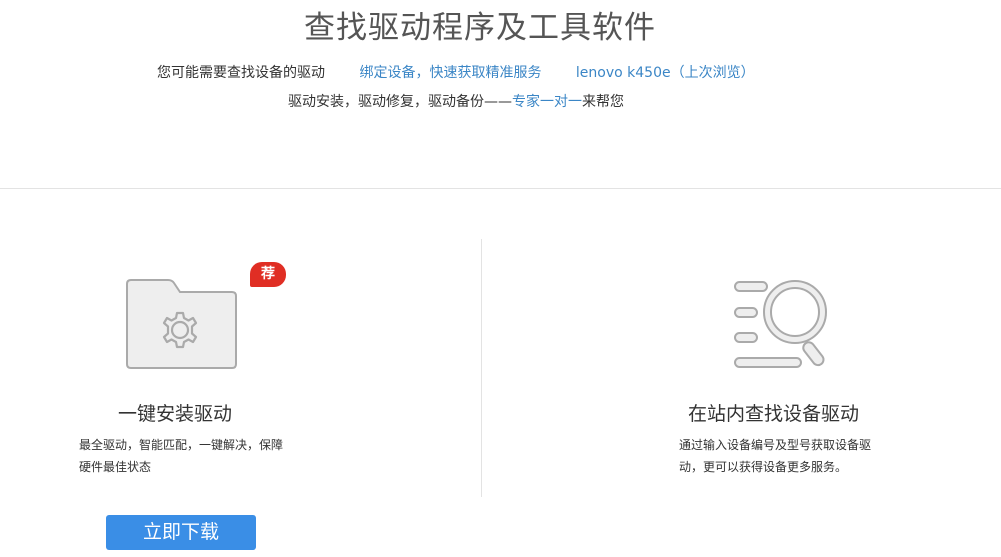 Image resolution: width=1001 pixels, height=557 pixels. I want to click on horizontal-divider, so click(500, 188).